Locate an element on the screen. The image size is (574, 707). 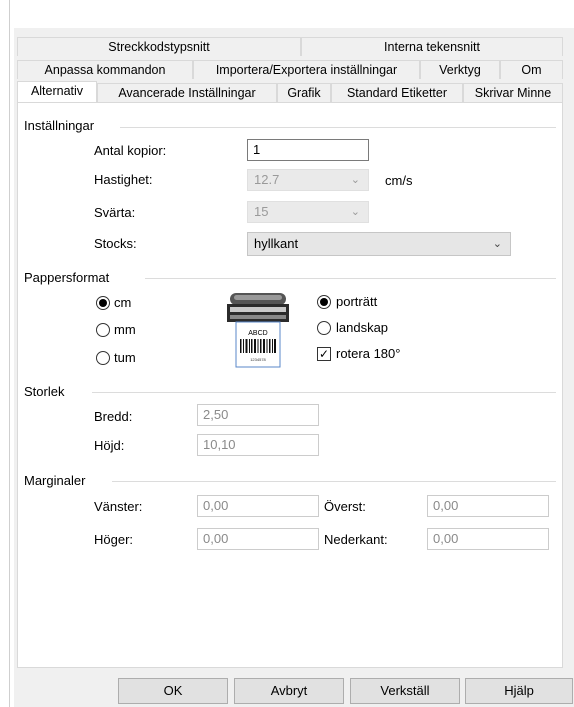
width-label: Bredd: is located at coordinates (113, 416).